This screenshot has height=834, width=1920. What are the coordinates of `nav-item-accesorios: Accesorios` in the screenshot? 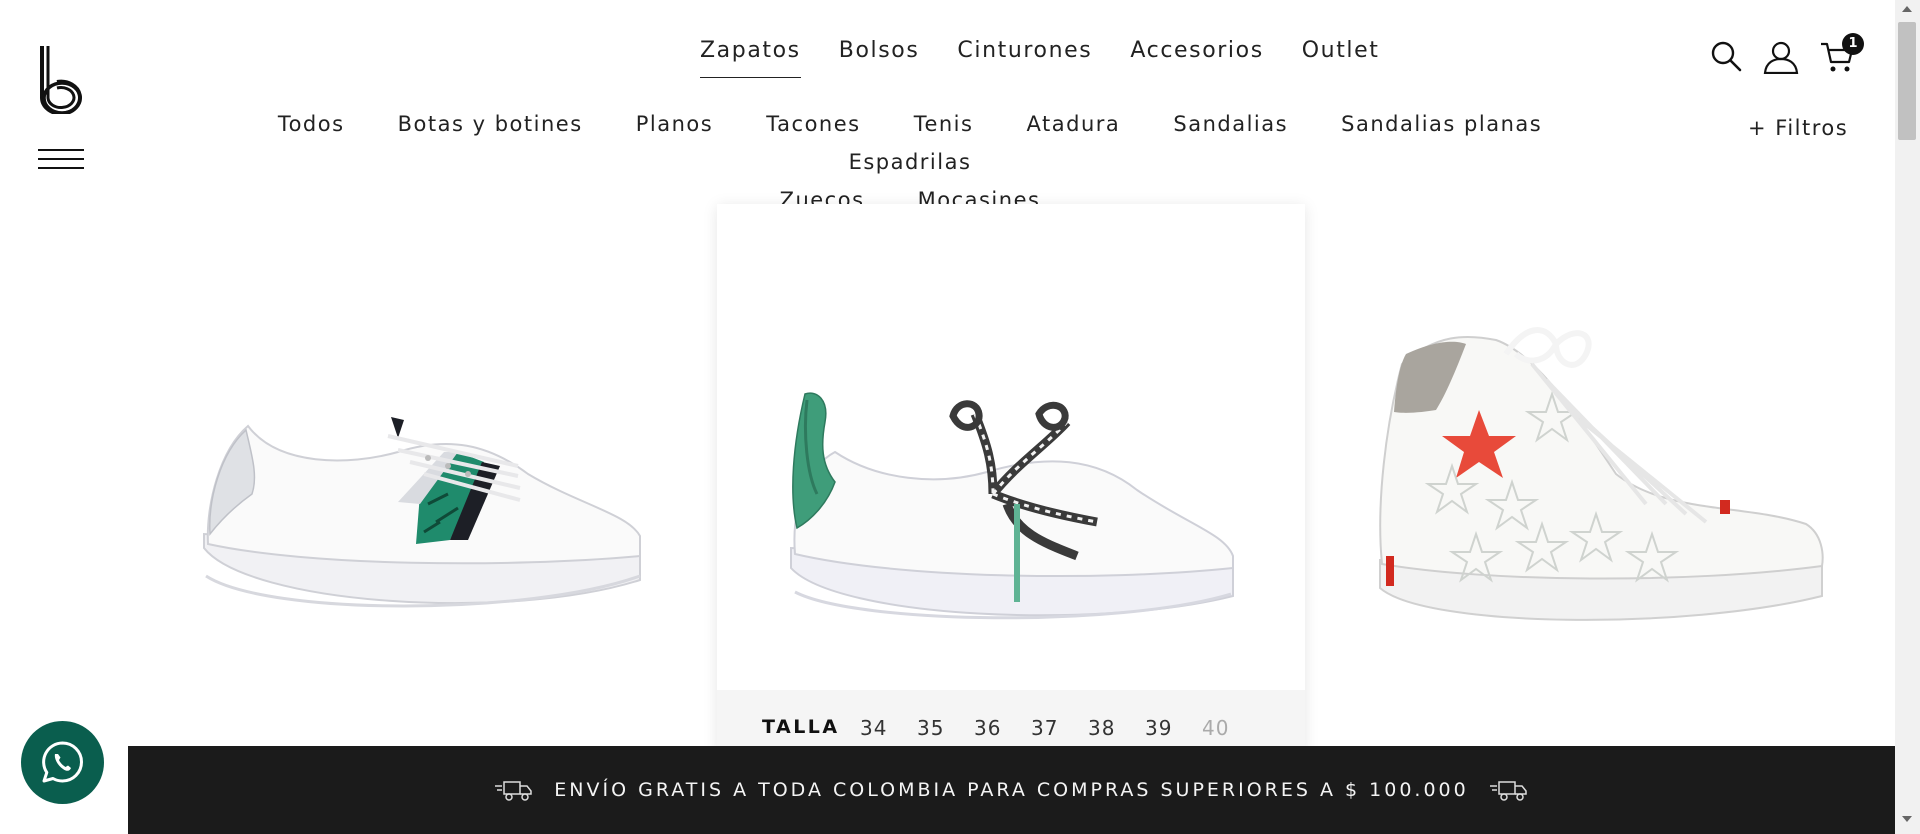 It's located at (1196, 58).